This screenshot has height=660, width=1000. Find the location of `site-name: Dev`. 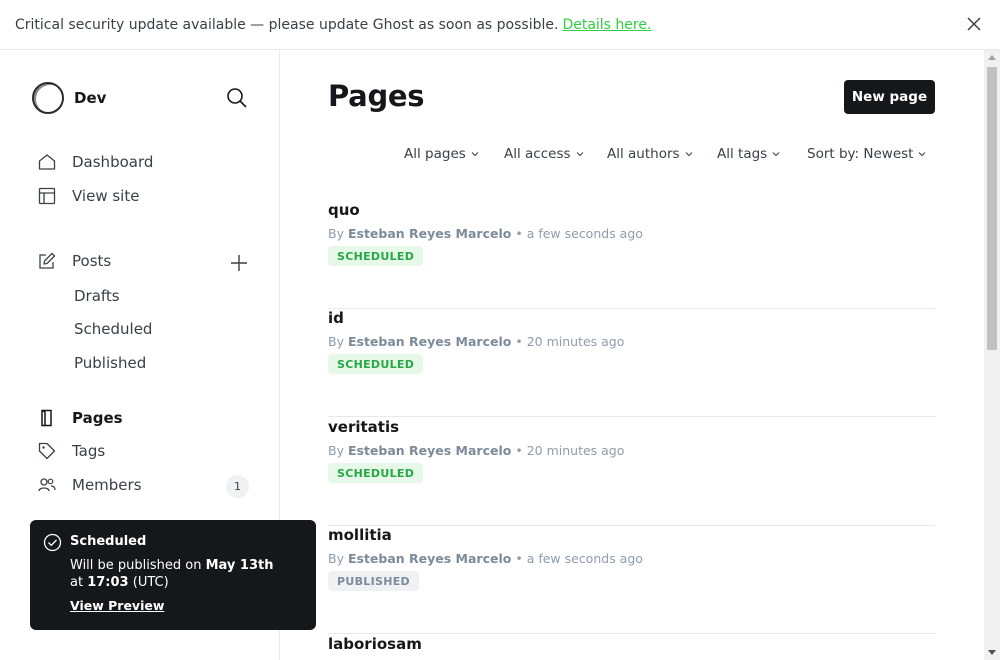

site-name: Dev is located at coordinates (90, 98).